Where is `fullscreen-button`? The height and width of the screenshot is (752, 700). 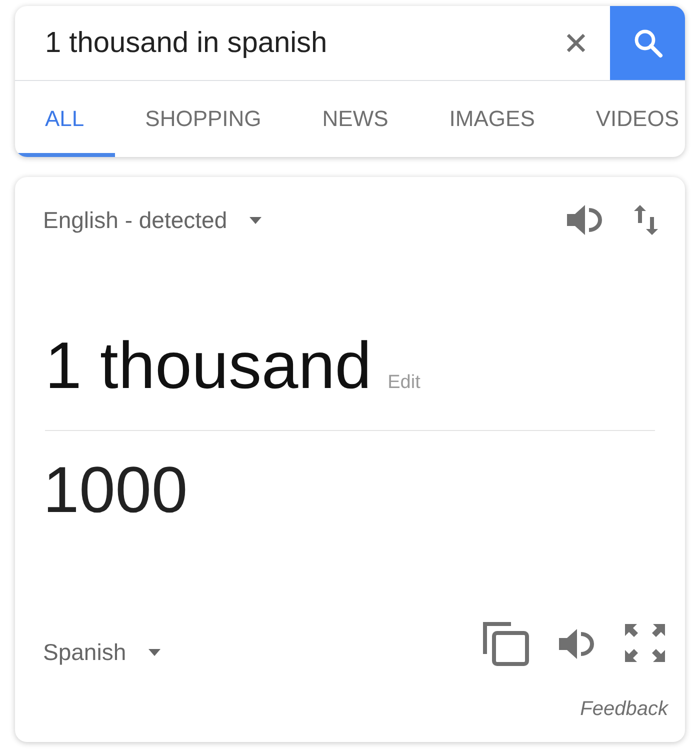
fullscreen-button is located at coordinates (645, 643).